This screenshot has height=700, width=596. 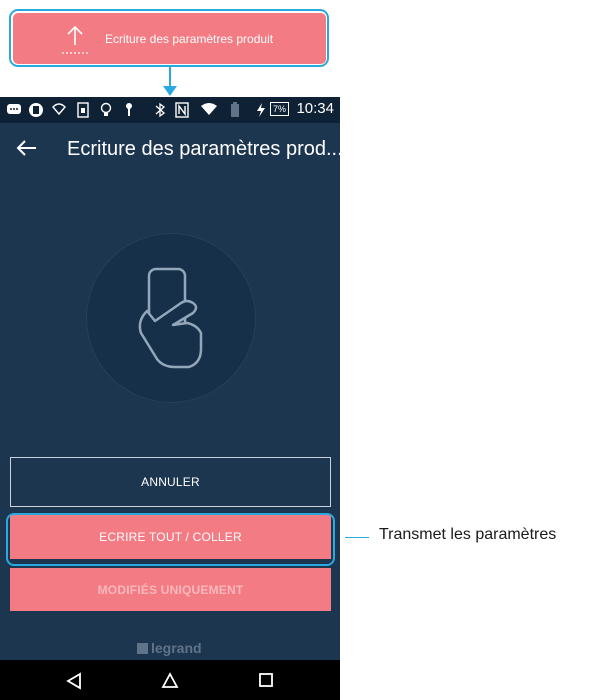 I want to click on recents-square-icon, so click(x=266, y=680).